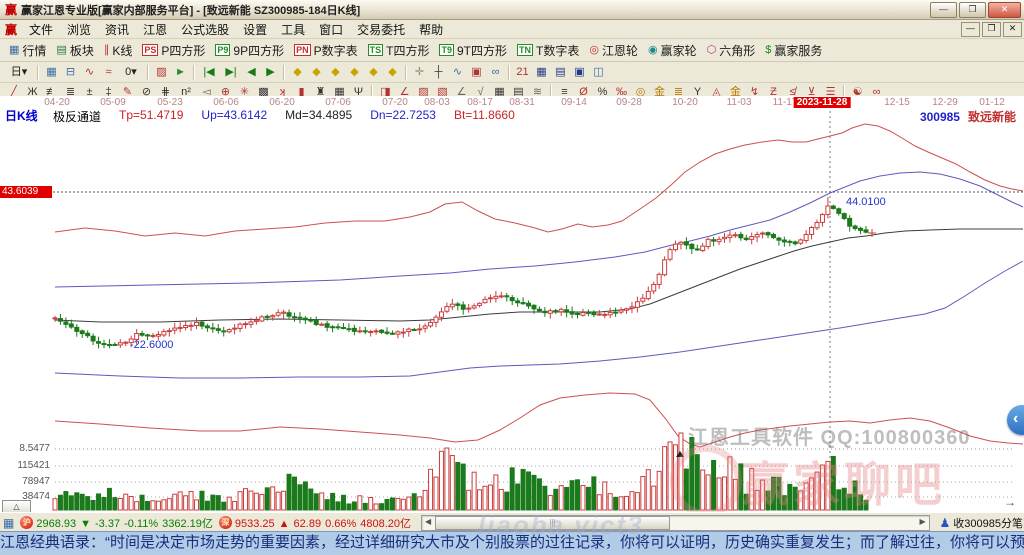 This screenshot has width=1024, height=555. I want to click on tool-go-first-icon: |◀, so click(209, 72).